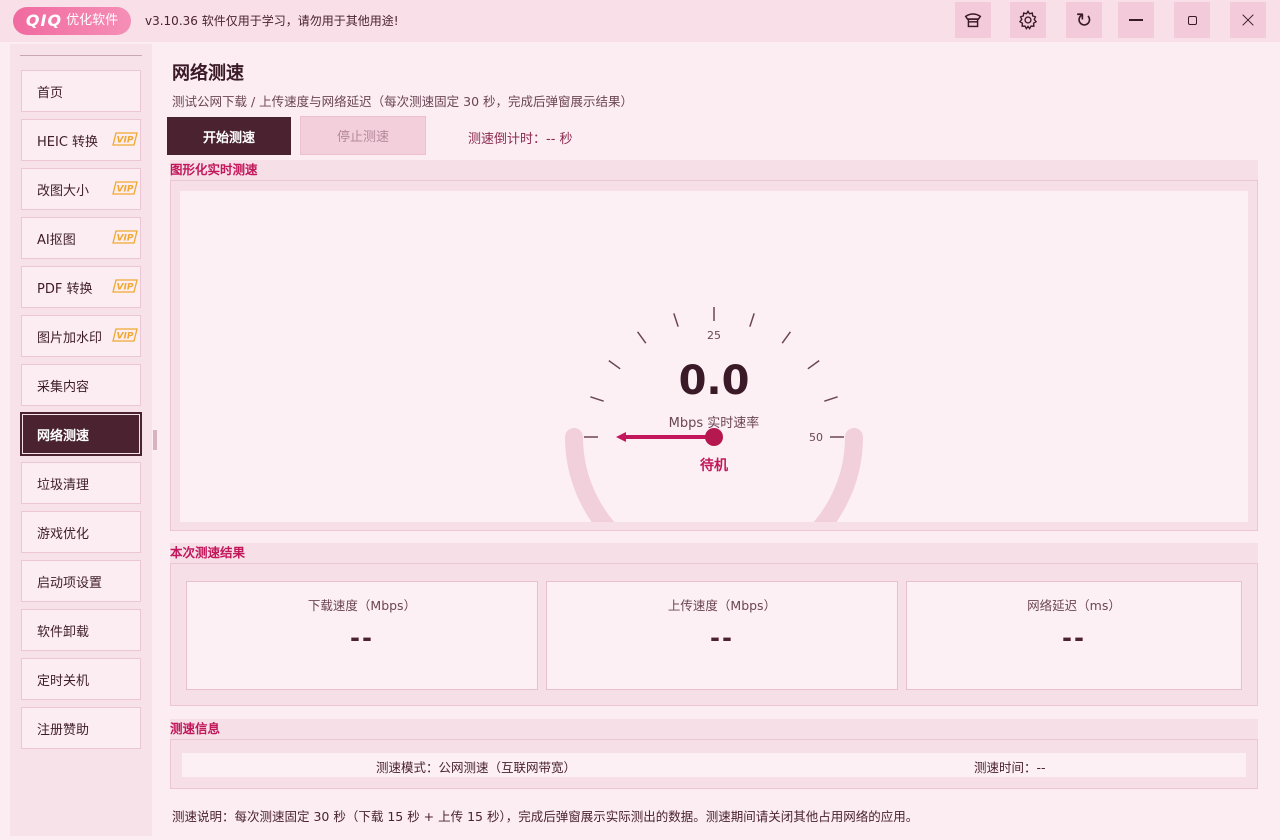  Describe the element at coordinates (65, 289) in the screenshot. I see `sidebar-item-label: PDF 转换` at that location.